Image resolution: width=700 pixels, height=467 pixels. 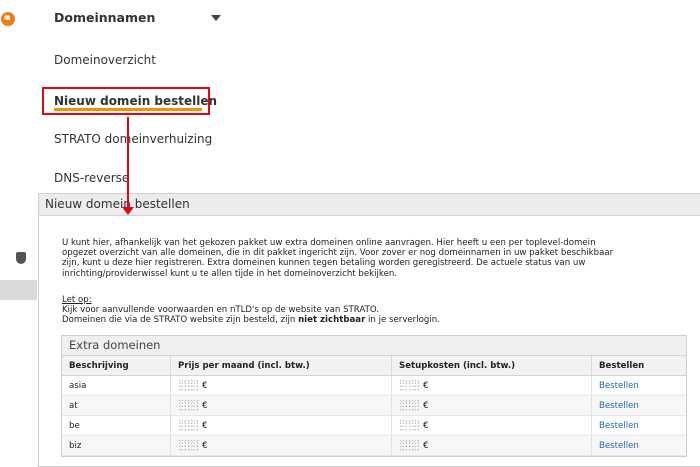 I want to click on sidebar-block, so click(x=18, y=290).